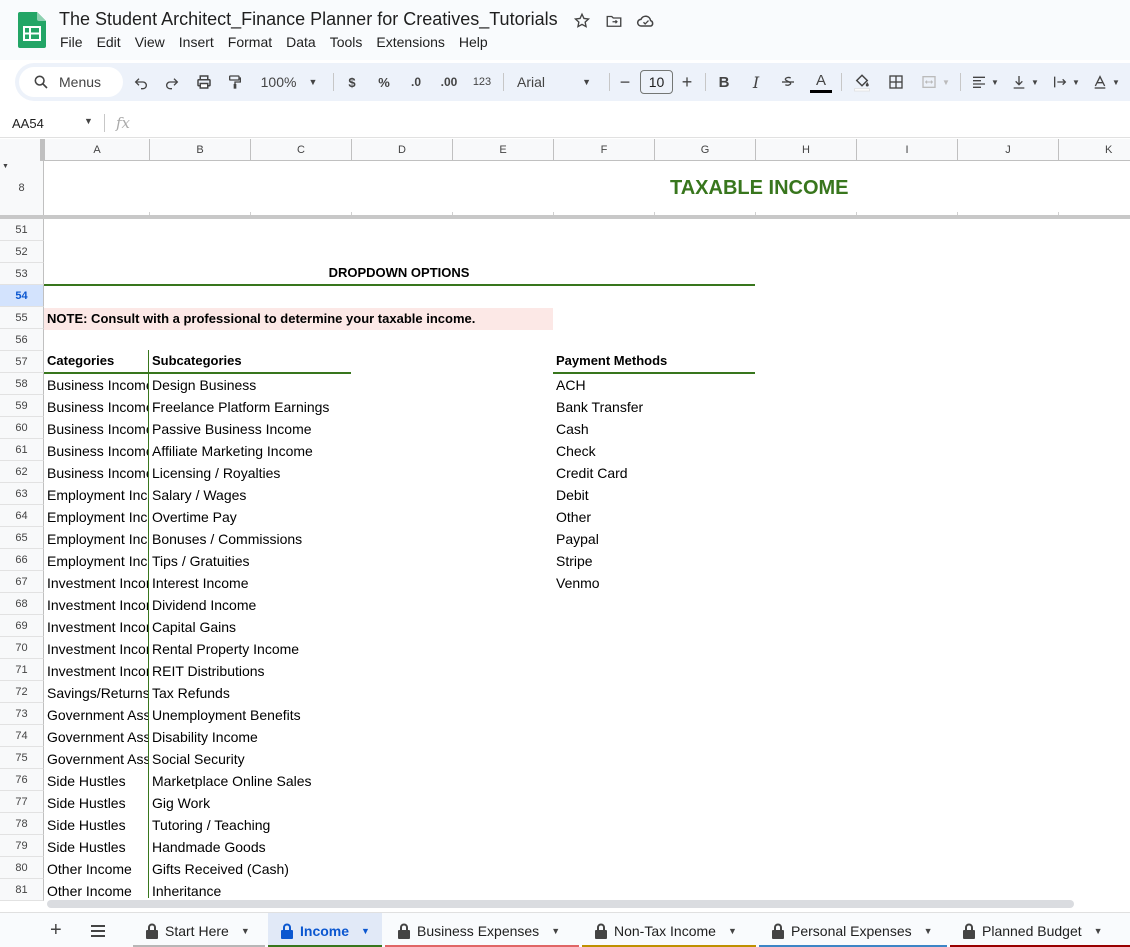  Describe the element at coordinates (97, 869) in the screenshot. I see `category-cell: Other Income` at that location.